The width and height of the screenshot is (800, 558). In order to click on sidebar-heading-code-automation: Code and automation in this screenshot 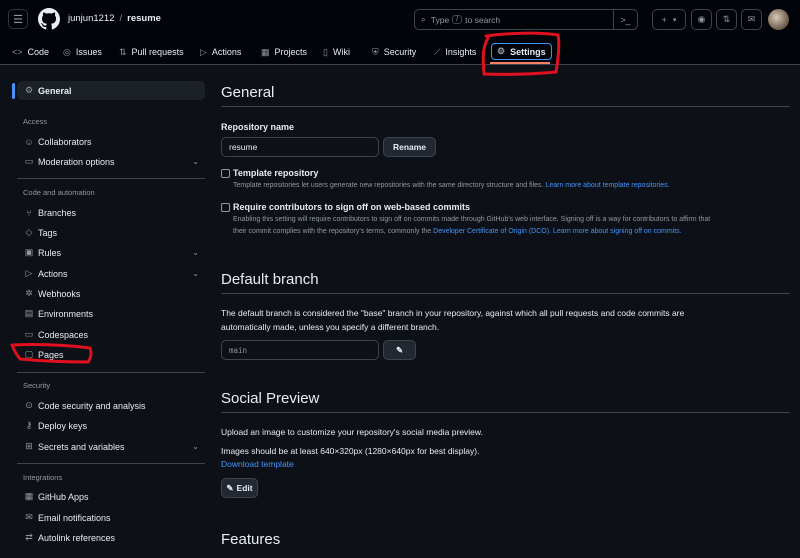, I will do `click(59, 192)`.